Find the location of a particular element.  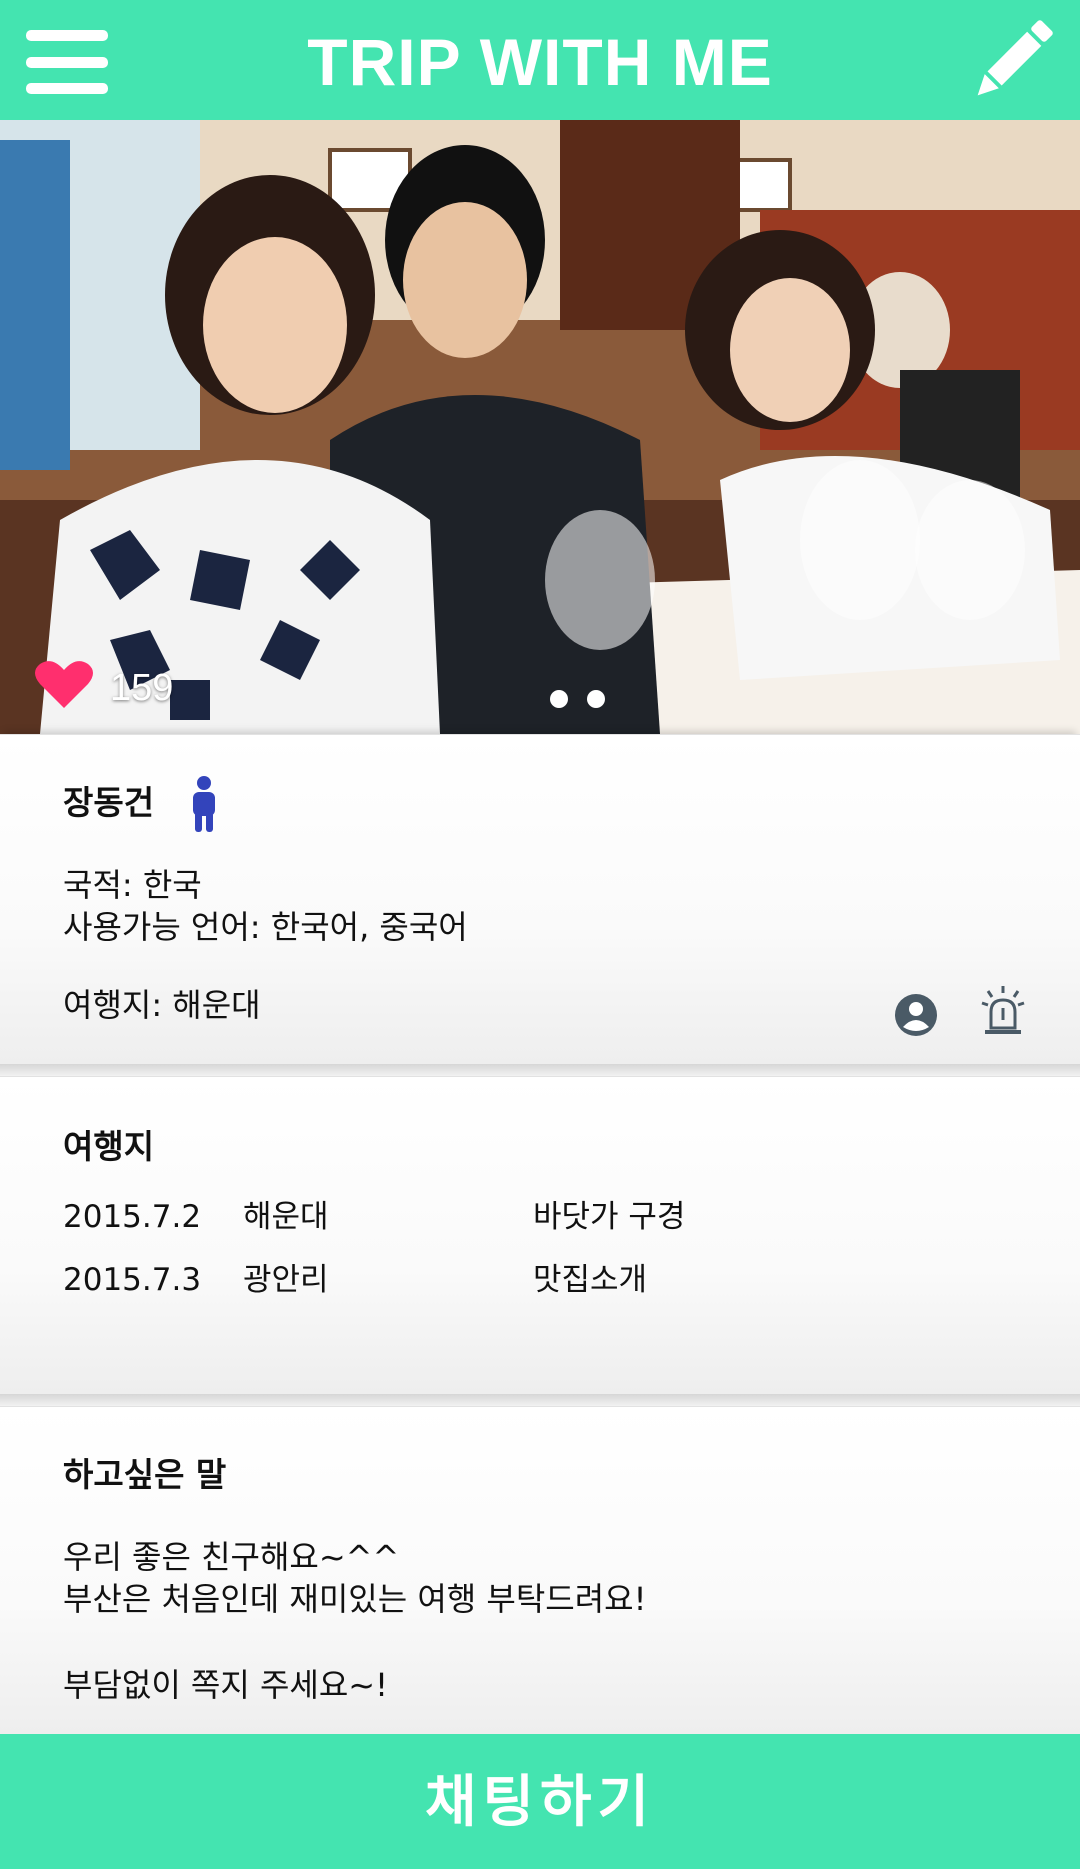

heart-icon is located at coordinates (64, 684).